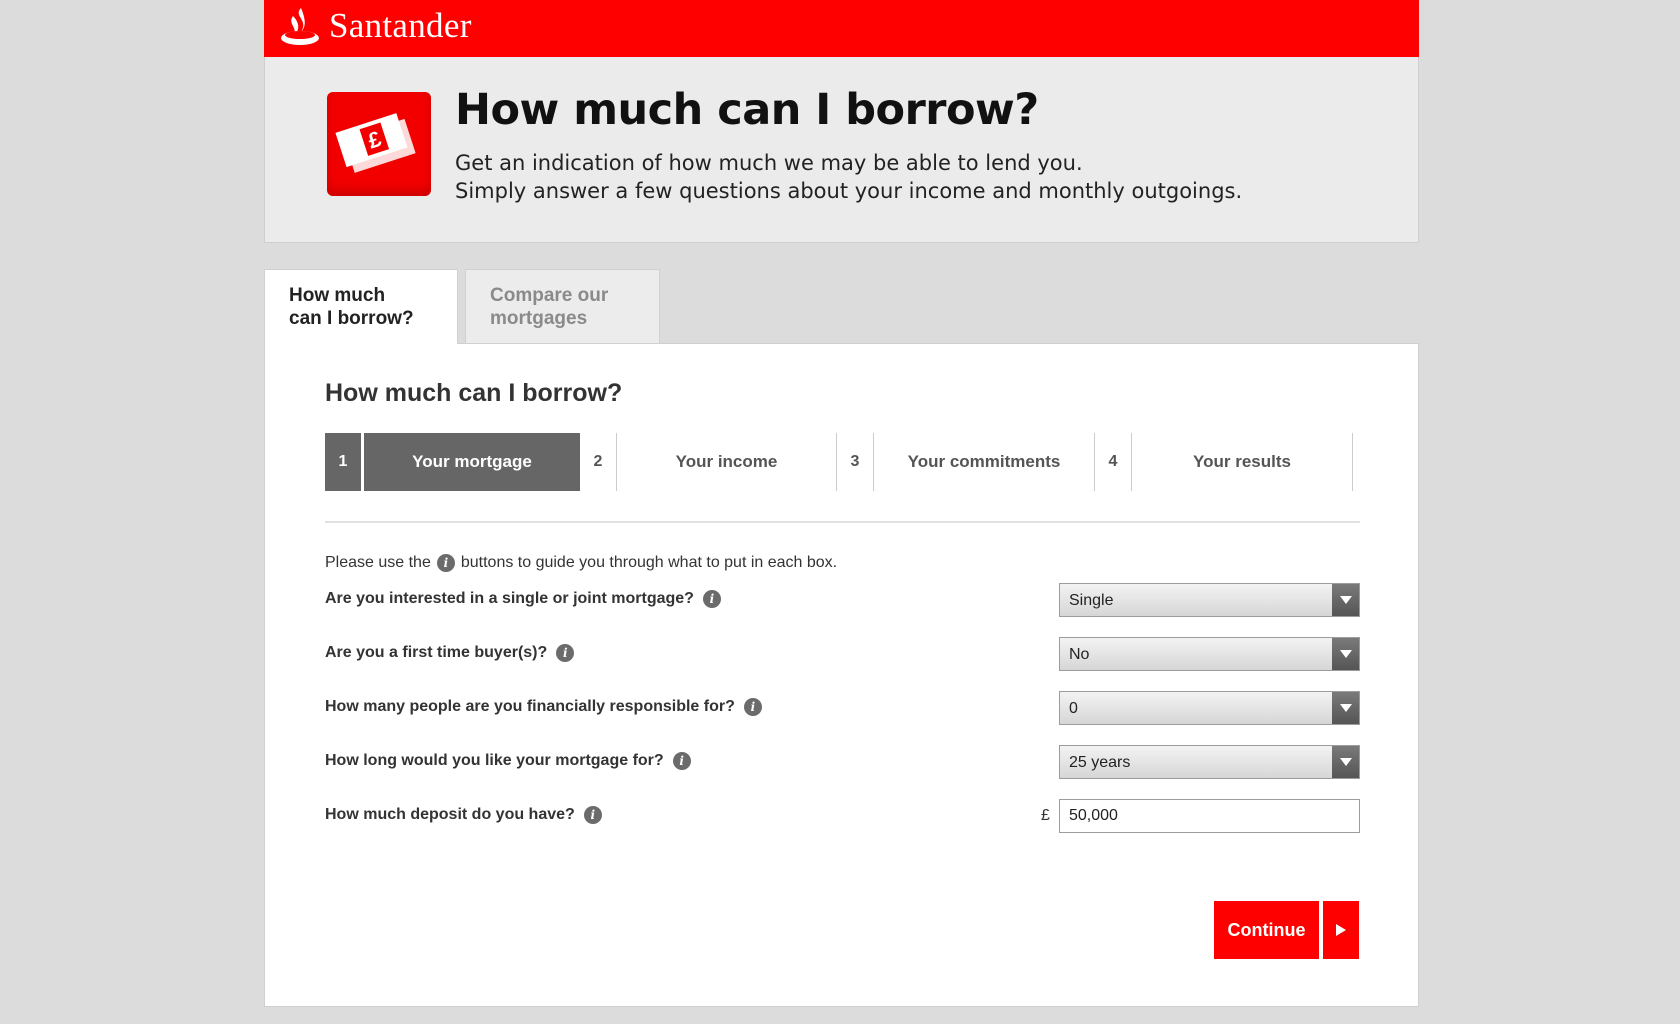  Describe the element at coordinates (726, 462) in the screenshot. I see `step-2-your-income: Your income` at that location.